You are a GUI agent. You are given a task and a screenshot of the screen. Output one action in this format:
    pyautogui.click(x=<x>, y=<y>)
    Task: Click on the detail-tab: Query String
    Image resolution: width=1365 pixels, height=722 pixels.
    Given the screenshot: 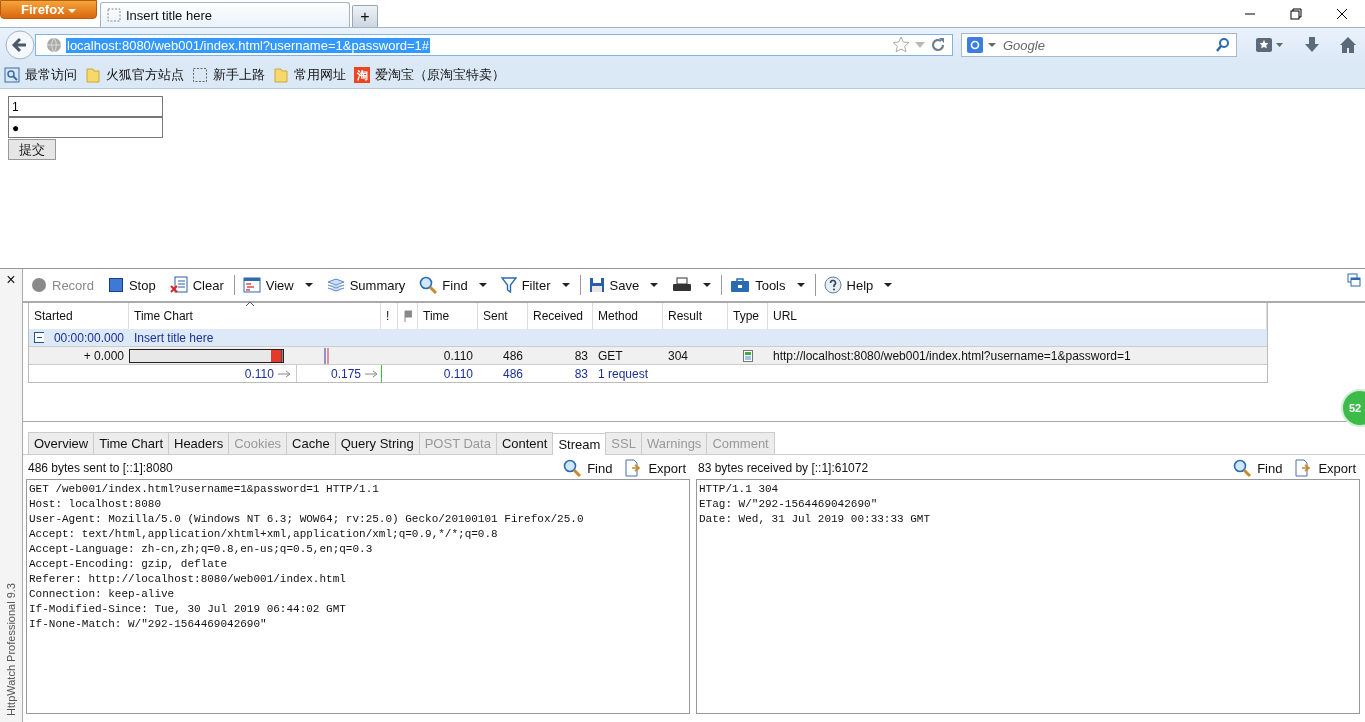 What is the action you would take?
    pyautogui.click(x=377, y=443)
    